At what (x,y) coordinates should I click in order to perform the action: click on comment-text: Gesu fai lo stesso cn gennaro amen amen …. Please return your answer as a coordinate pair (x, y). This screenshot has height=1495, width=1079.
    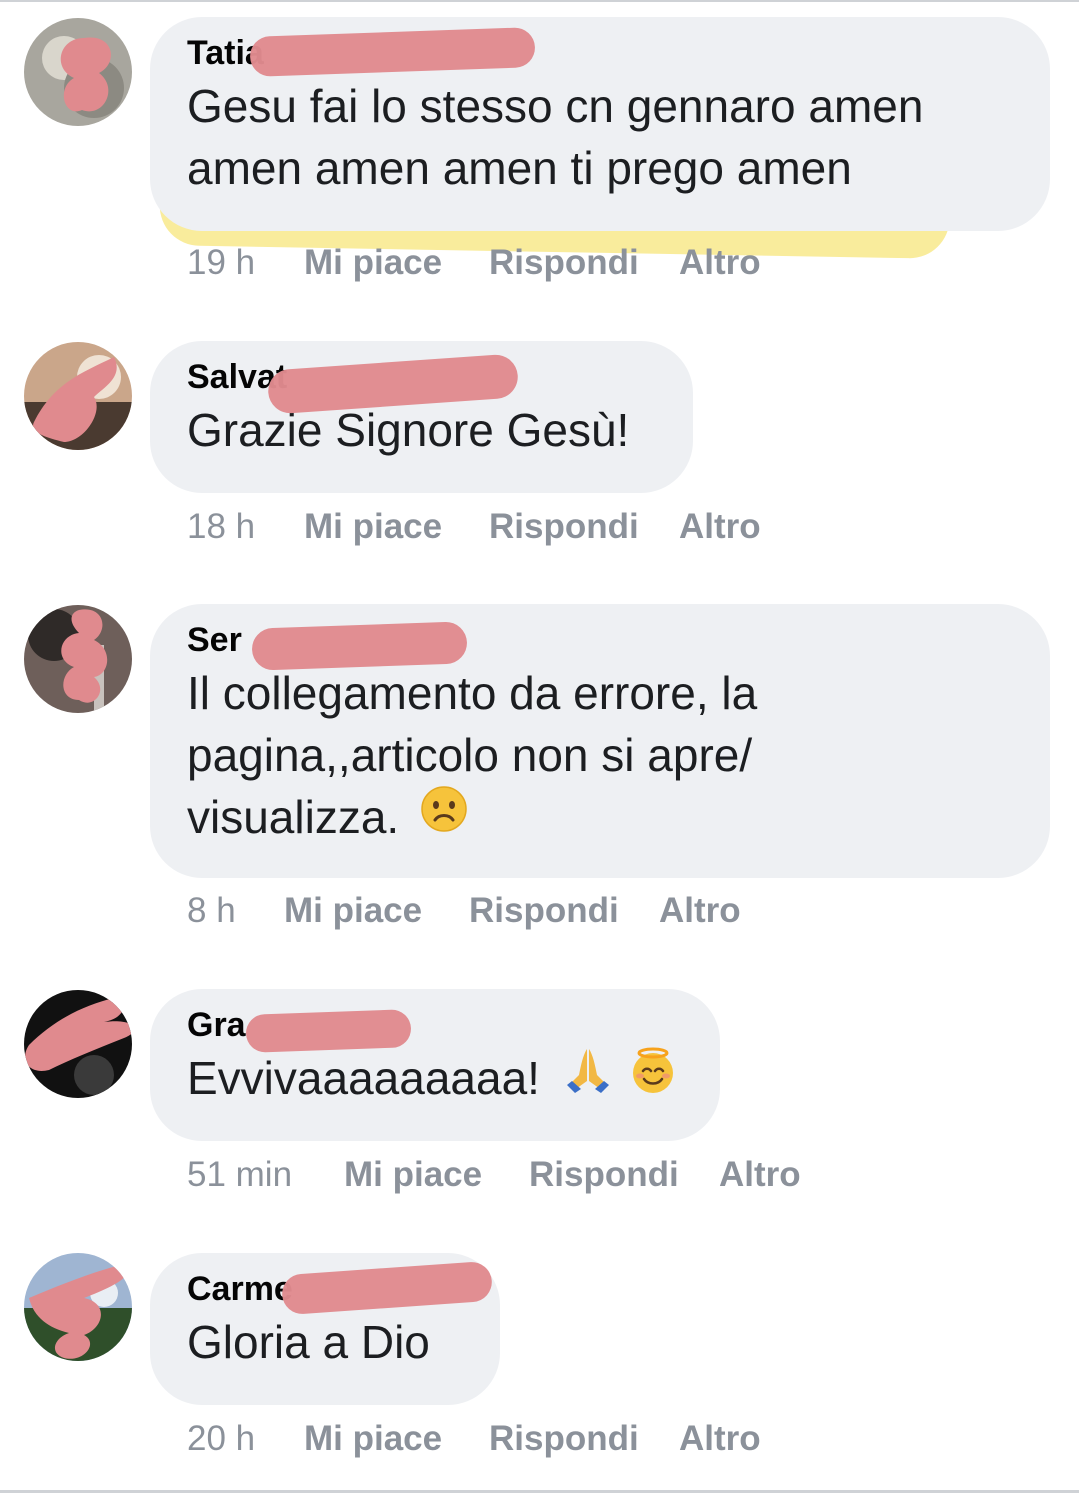
    Looking at the image, I should click on (555, 137).